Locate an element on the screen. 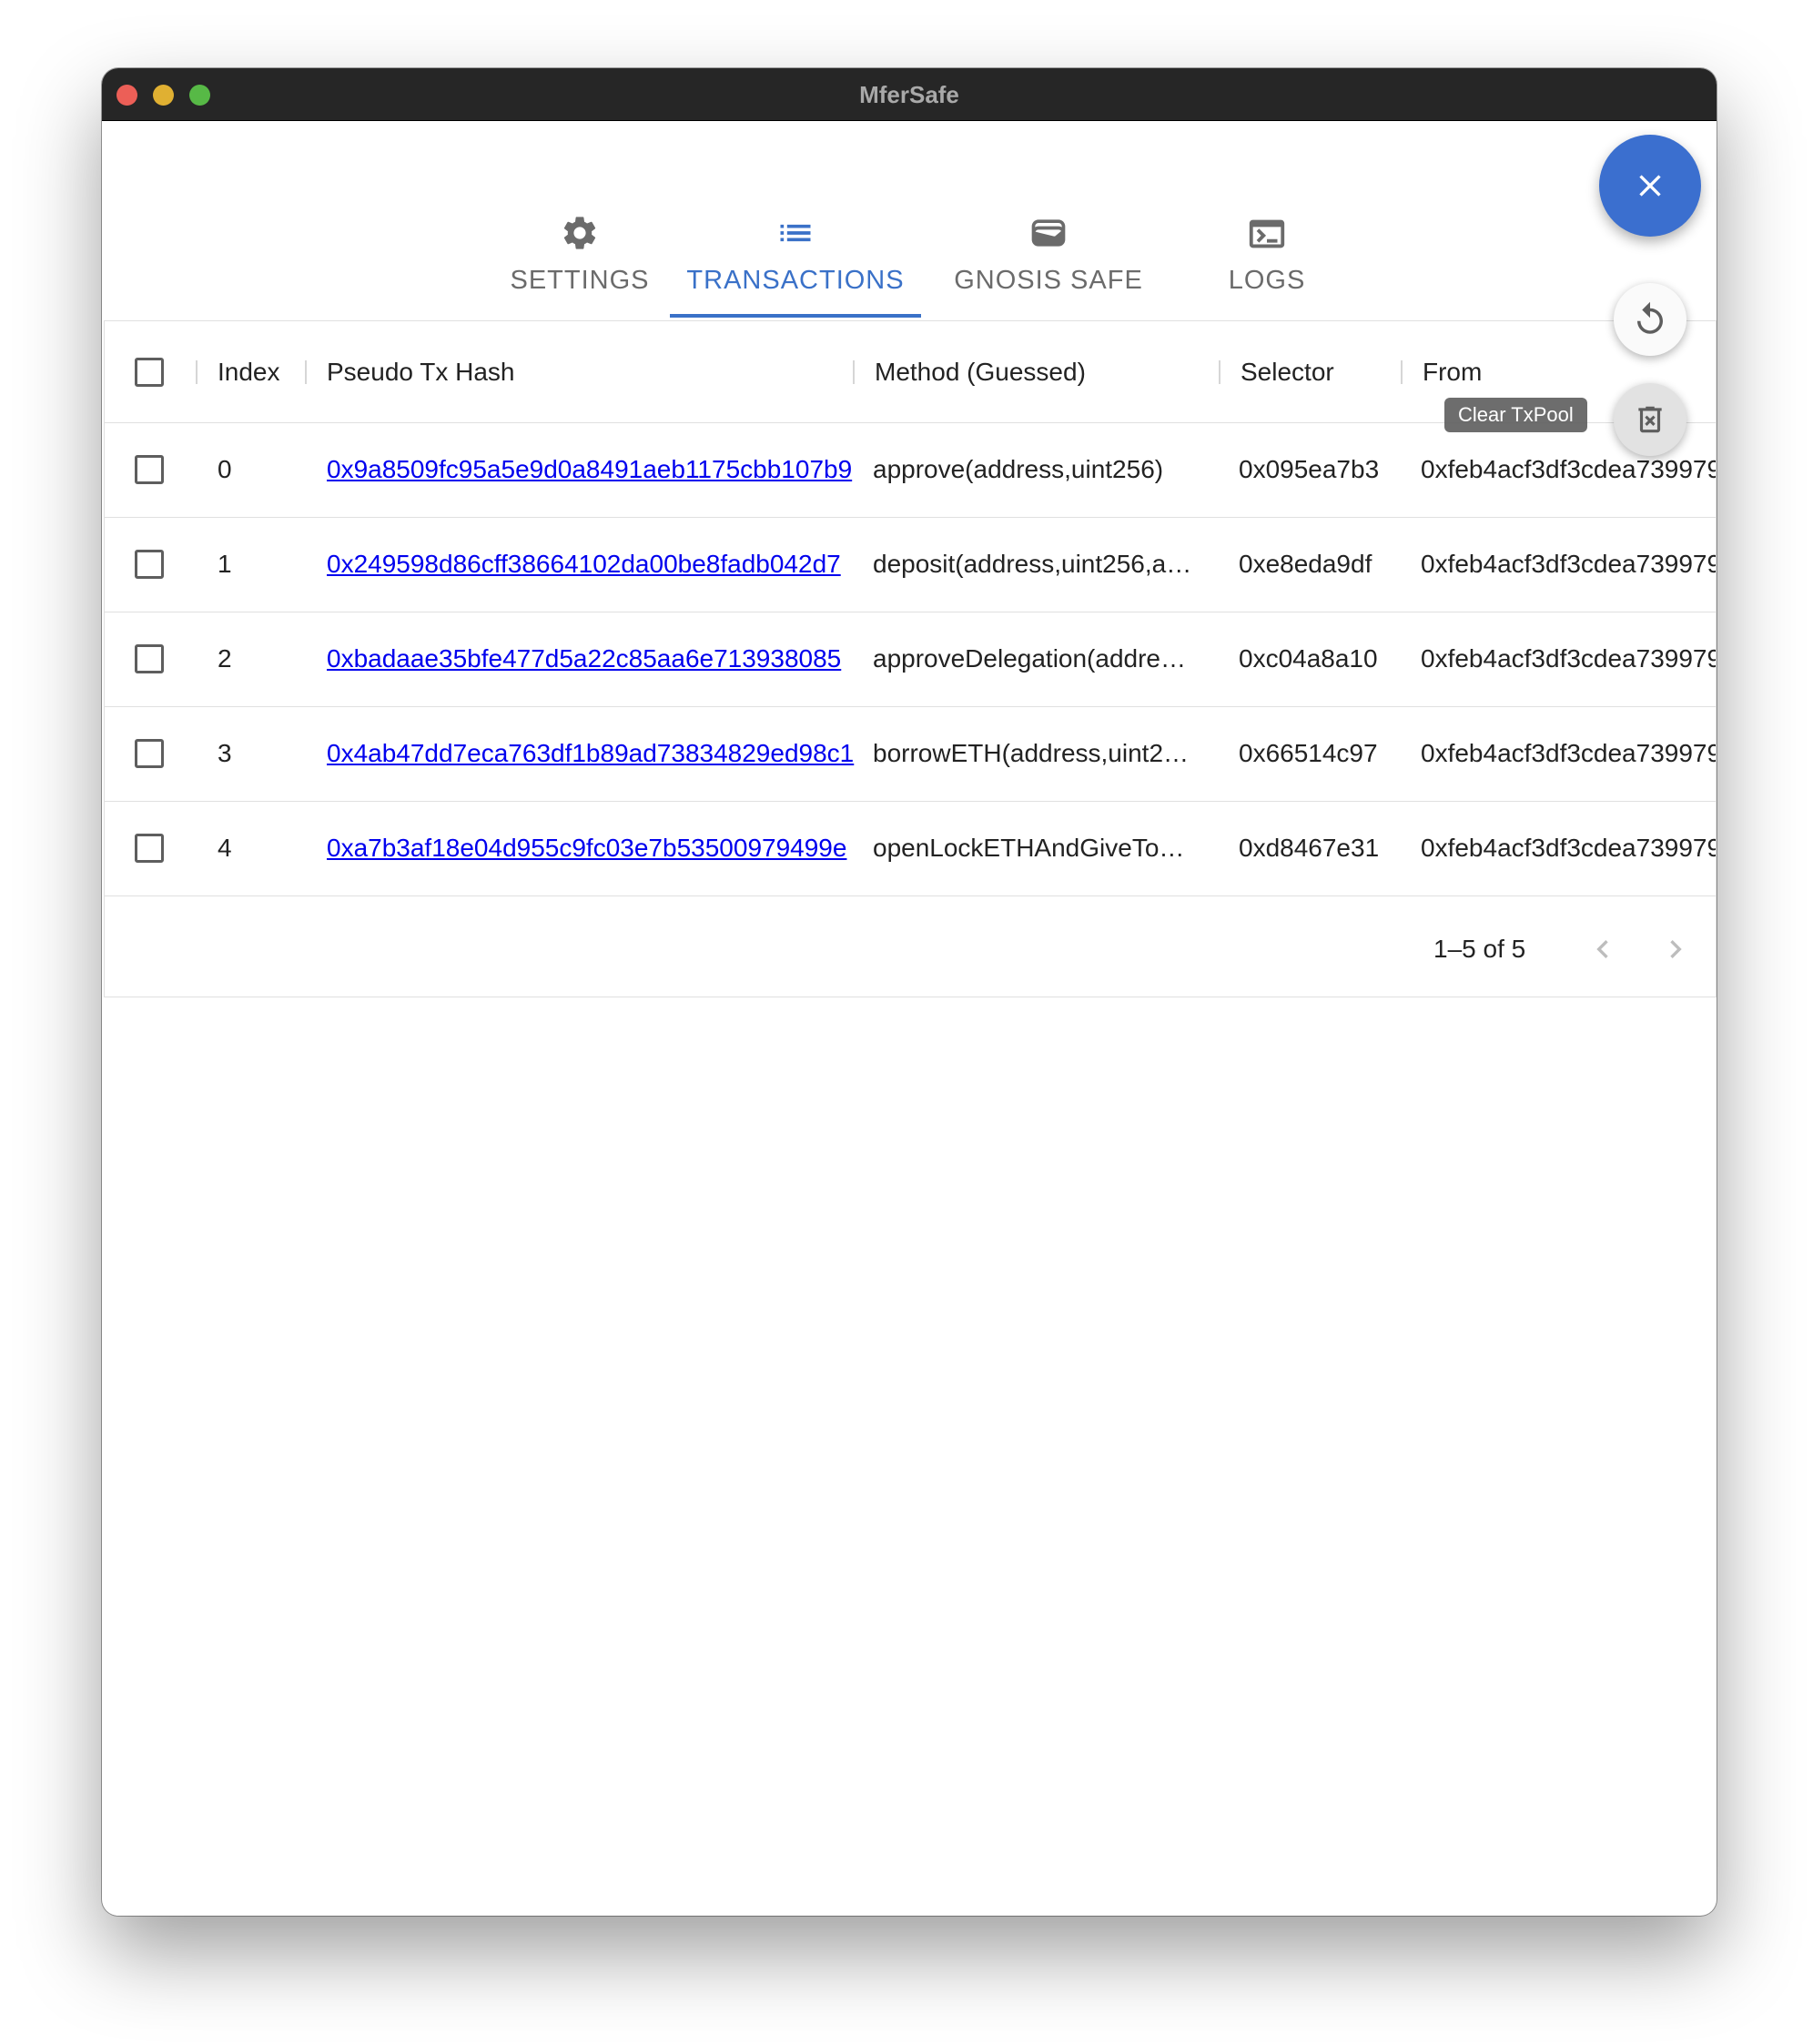  delete-icon is located at coordinates (1650, 421).